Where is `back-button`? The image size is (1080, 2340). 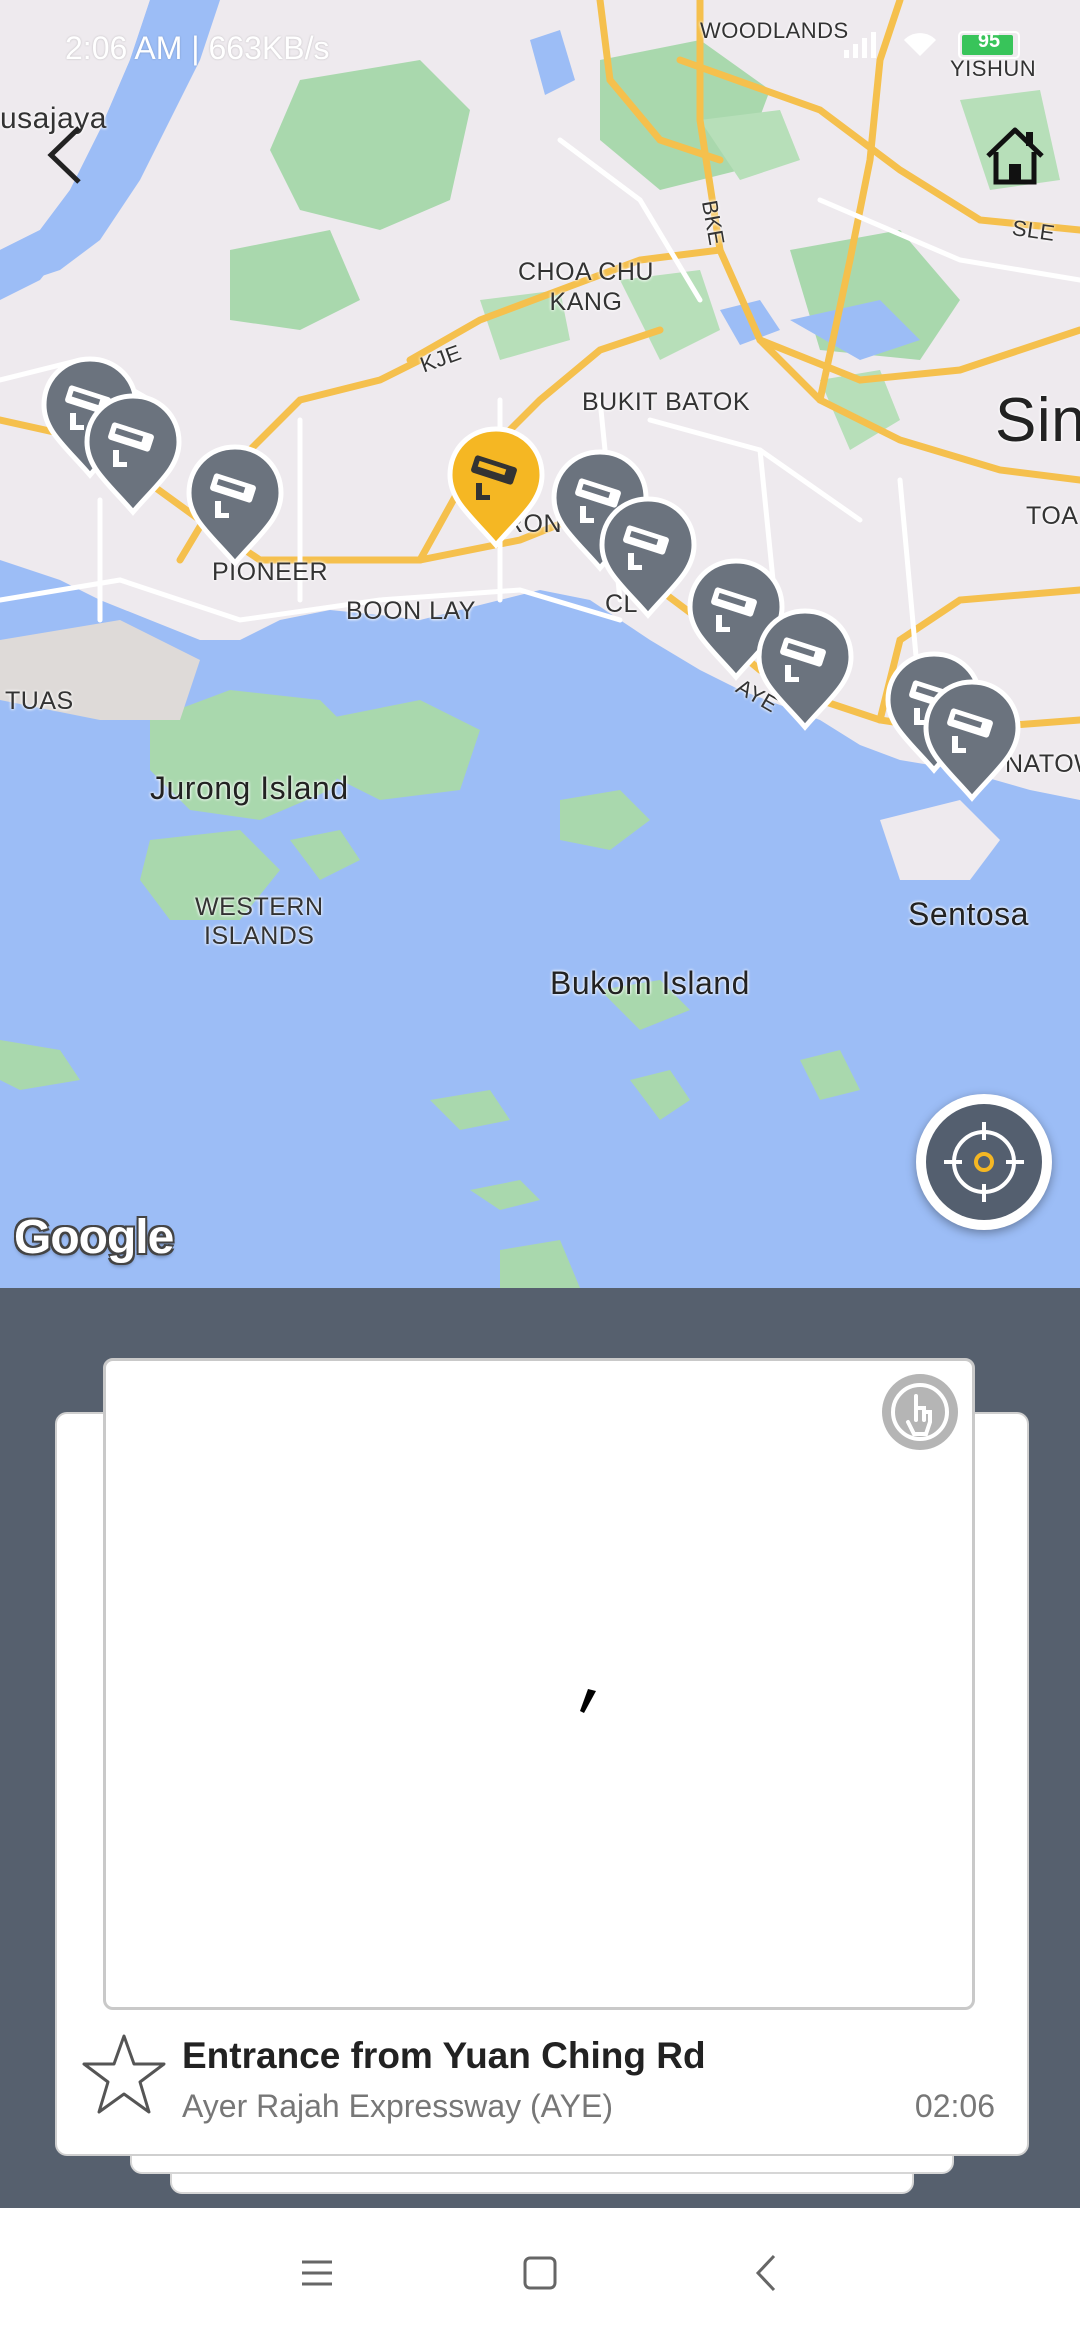 back-button is located at coordinates (65, 155).